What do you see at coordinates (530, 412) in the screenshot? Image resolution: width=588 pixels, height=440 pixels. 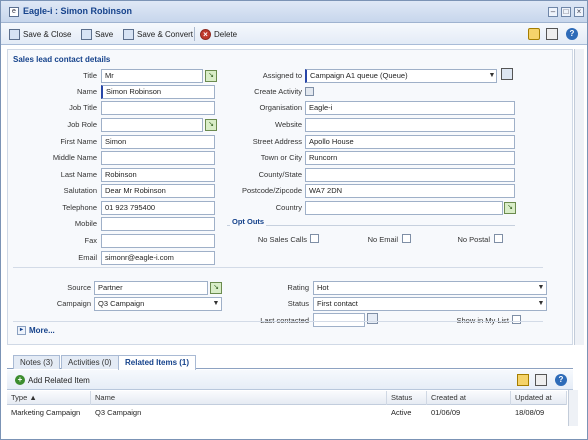 I see `cell-updated: 18/08/09` at bounding box center [530, 412].